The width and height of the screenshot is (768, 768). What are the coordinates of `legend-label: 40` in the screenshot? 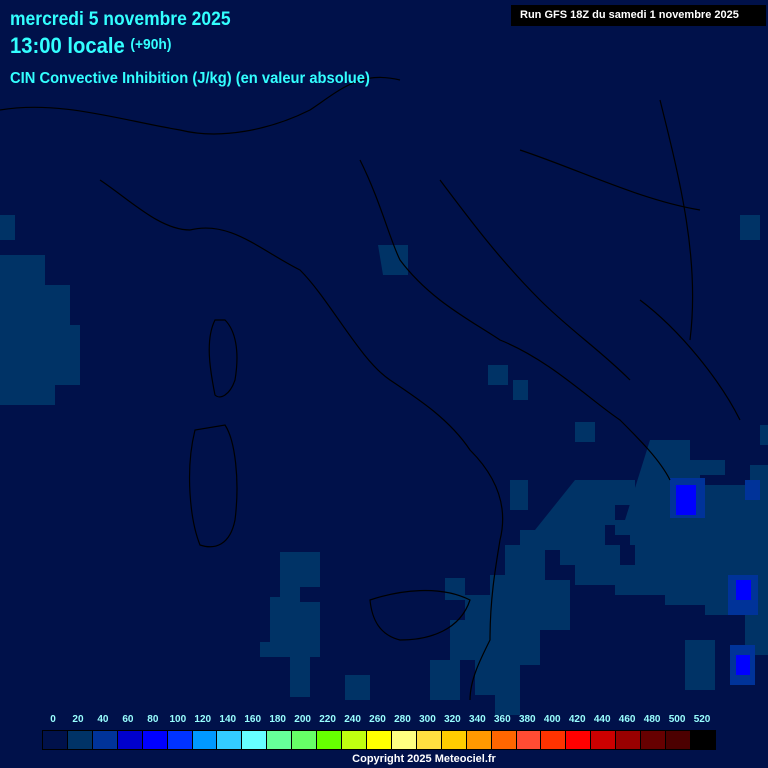 It's located at (103, 719).